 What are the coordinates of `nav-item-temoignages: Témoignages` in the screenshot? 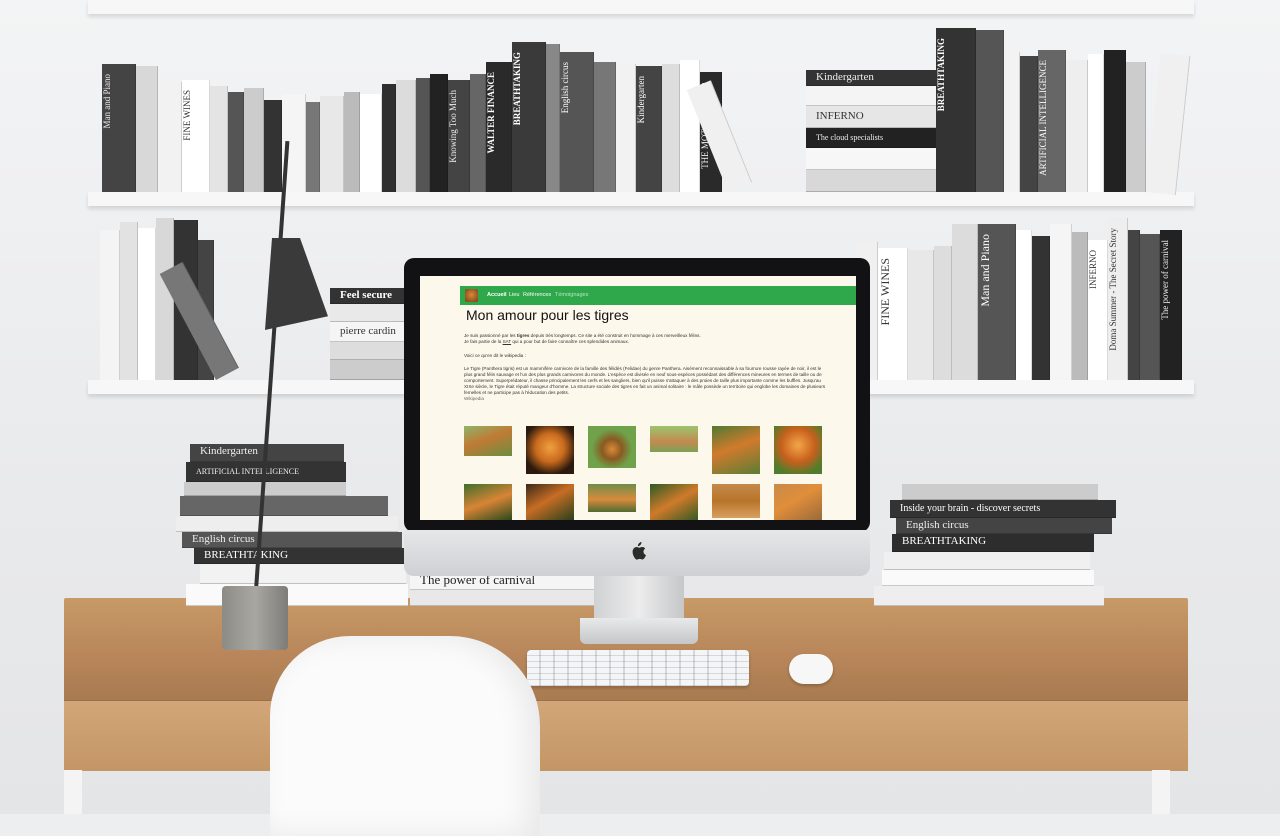 It's located at (571, 295).